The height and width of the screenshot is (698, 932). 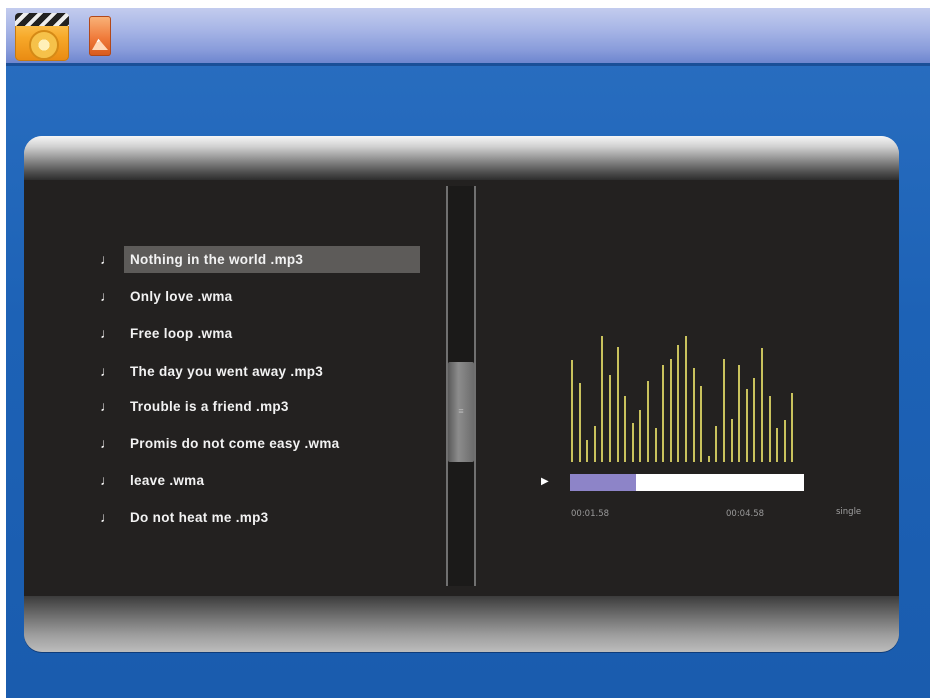 I want to click on track-name: Free loop .wma, so click(x=181, y=333).